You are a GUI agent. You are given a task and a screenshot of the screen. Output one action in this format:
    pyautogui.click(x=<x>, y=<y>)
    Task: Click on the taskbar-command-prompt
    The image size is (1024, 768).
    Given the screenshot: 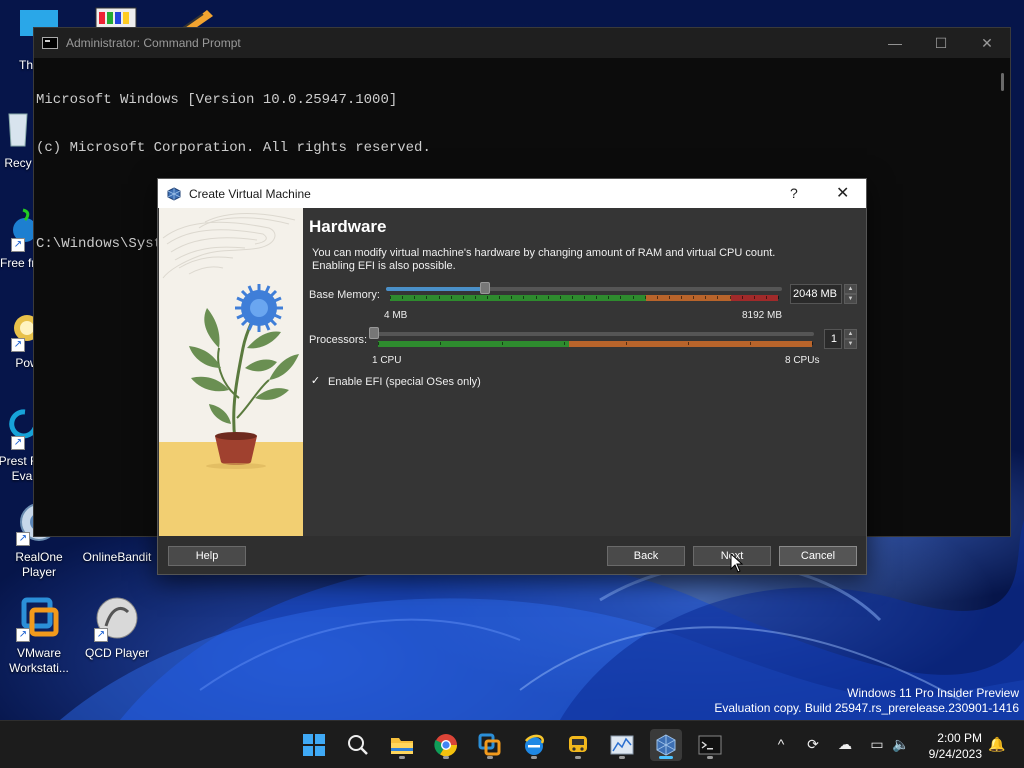 What is the action you would take?
    pyautogui.click(x=710, y=745)
    